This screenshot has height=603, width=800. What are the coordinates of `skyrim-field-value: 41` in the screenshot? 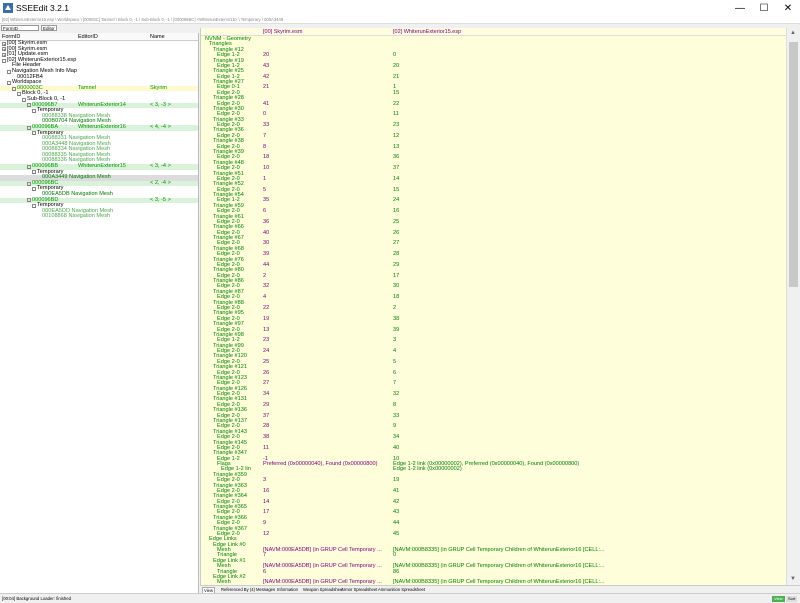 It's located at (266, 104).